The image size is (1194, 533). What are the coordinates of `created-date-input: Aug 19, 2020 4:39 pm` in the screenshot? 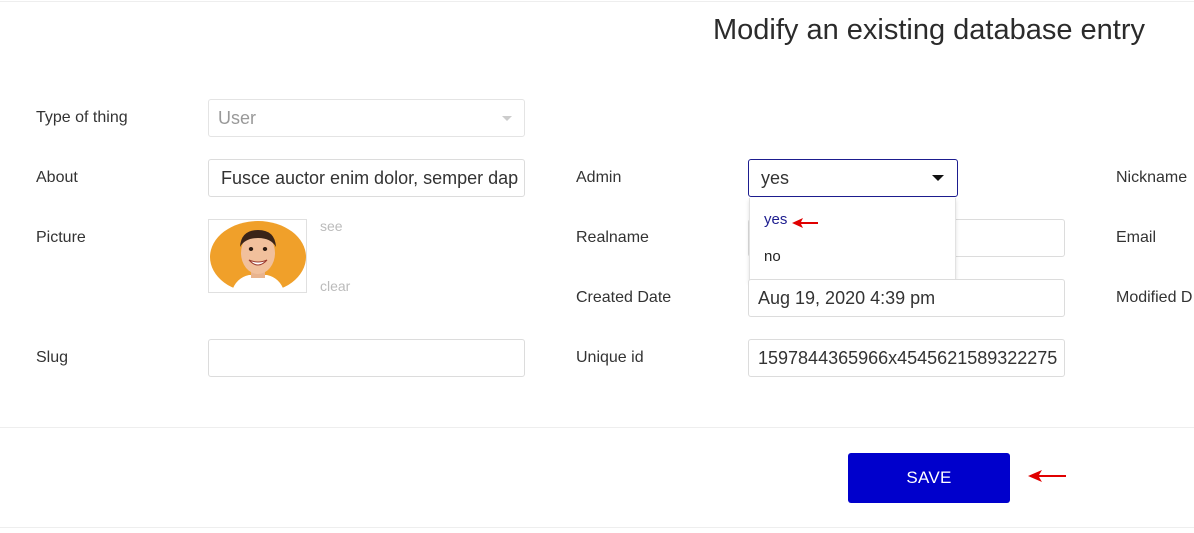 It's located at (906, 298).